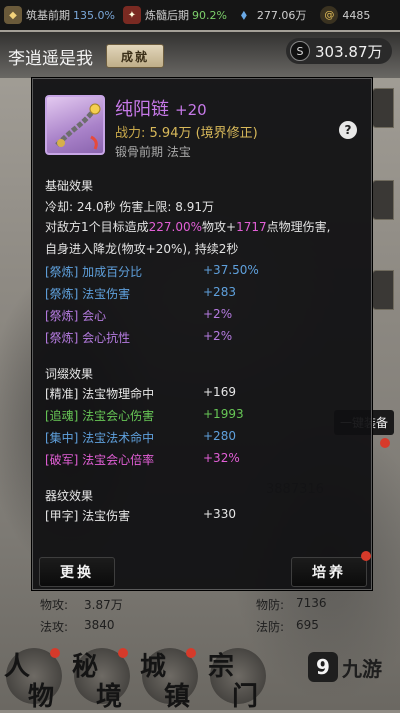 The width and height of the screenshot is (400, 713). What do you see at coordinates (366, 556) in the screenshot?
I see `cultivate-notification-dot` at bounding box center [366, 556].